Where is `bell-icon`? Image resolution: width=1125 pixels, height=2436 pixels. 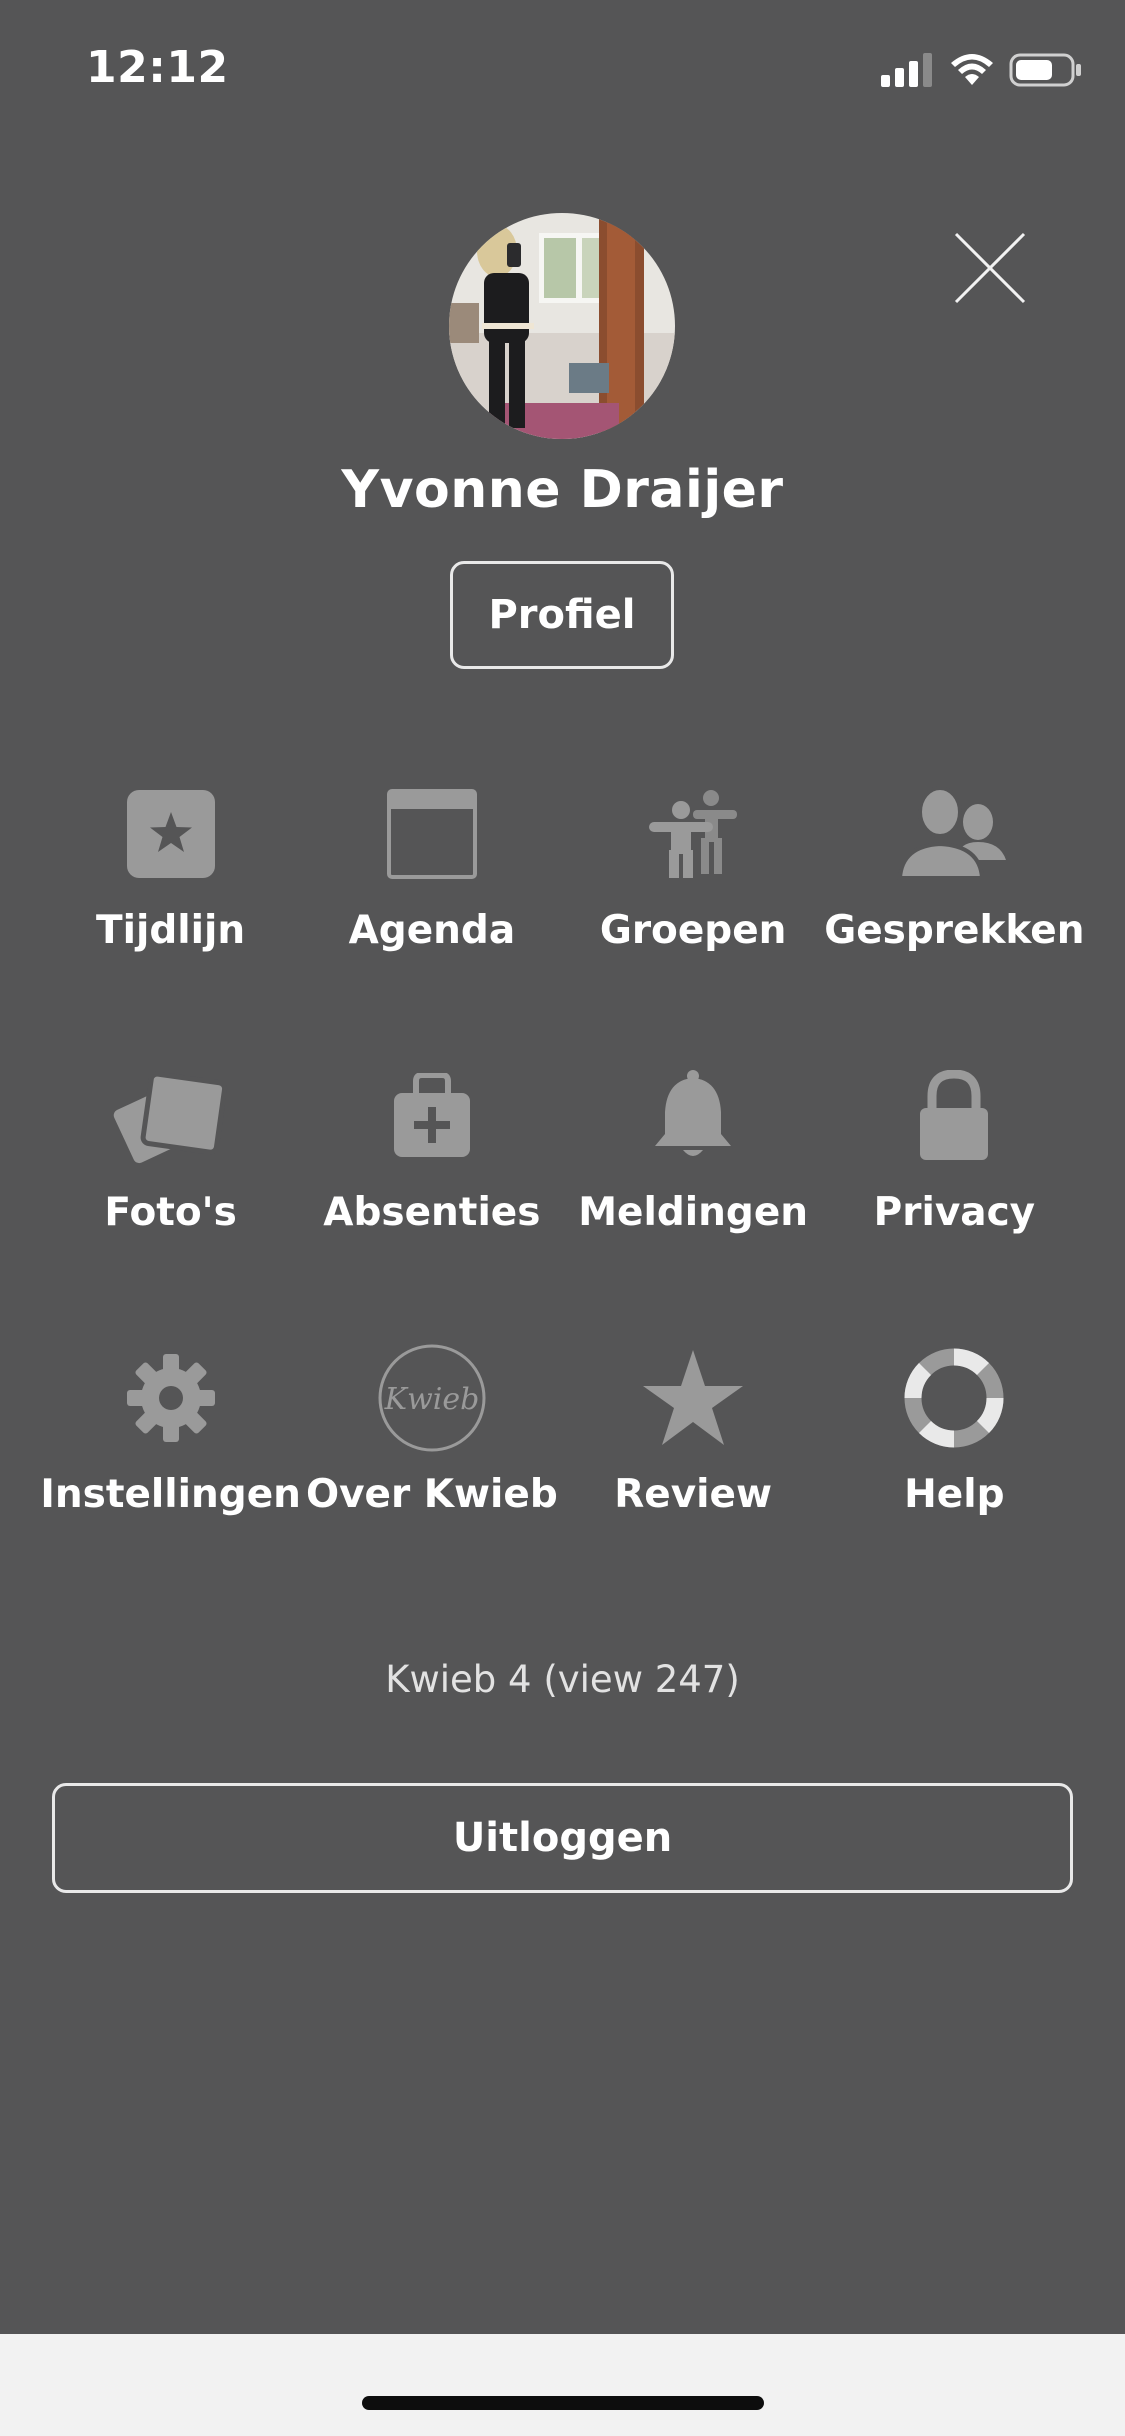
bell-icon is located at coordinates (693, 1113).